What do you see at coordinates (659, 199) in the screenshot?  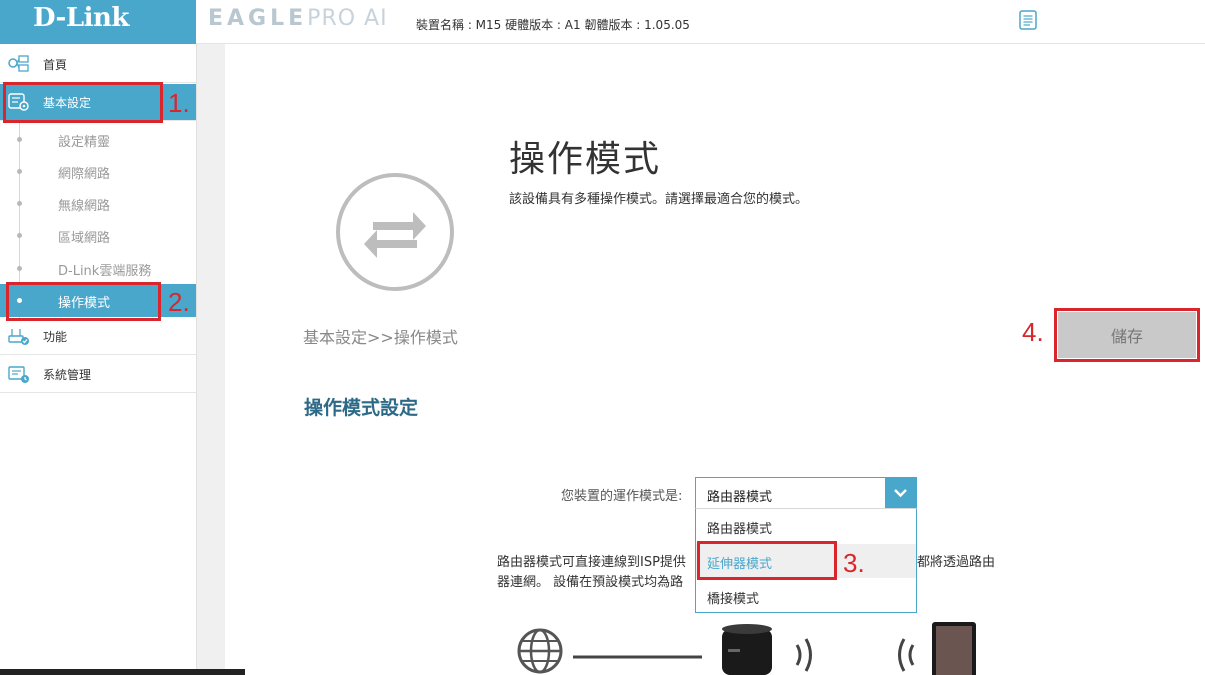 I see `page-description: 該設備具有多種操作模式。請選擇最適合您的模式。` at bounding box center [659, 199].